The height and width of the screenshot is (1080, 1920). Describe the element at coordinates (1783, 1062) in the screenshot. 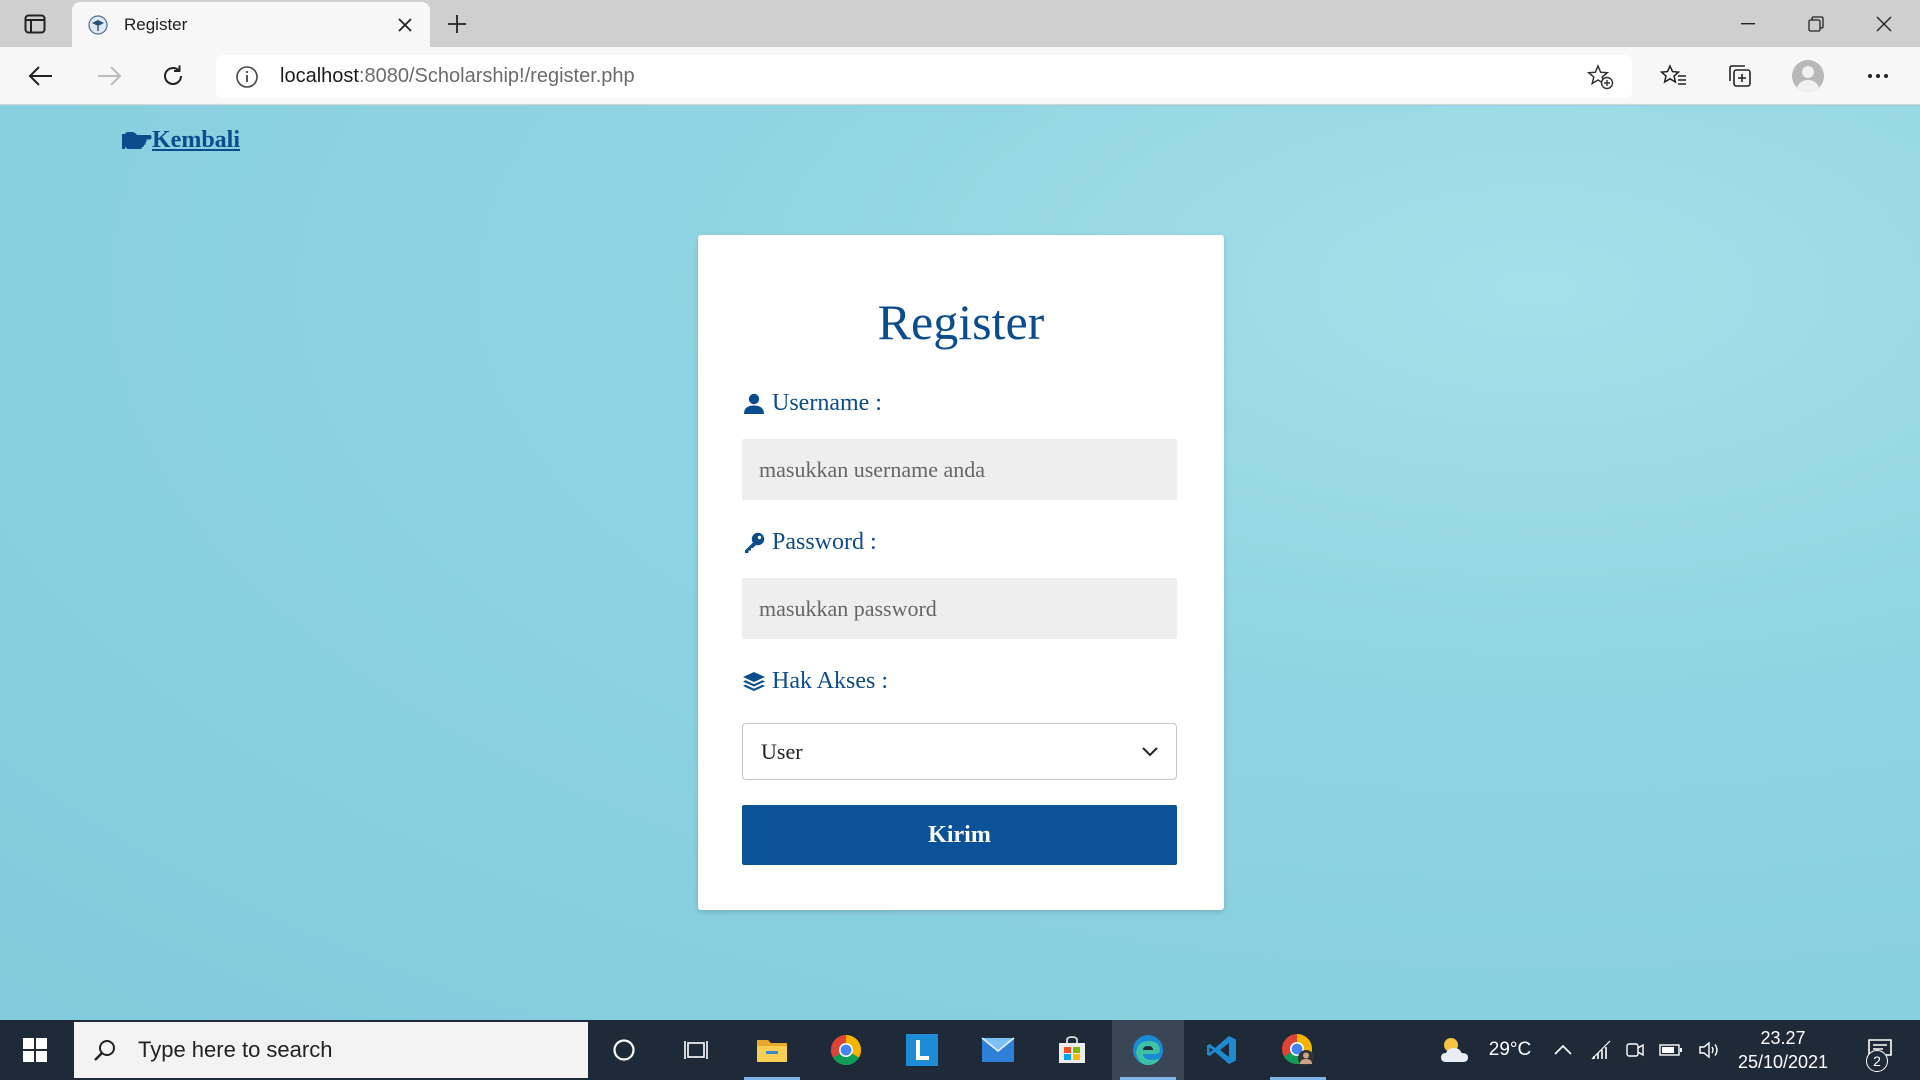

I see `clock-date: 25/10/2021` at that location.